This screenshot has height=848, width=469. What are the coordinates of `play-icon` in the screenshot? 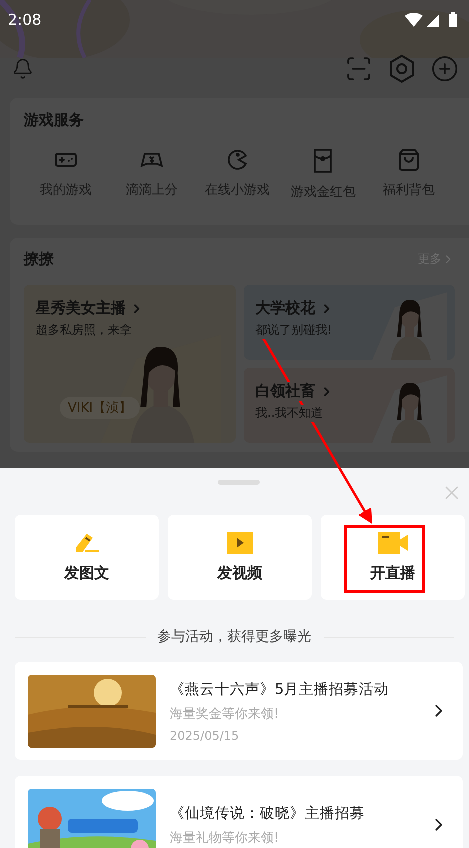 It's located at (240, 543).